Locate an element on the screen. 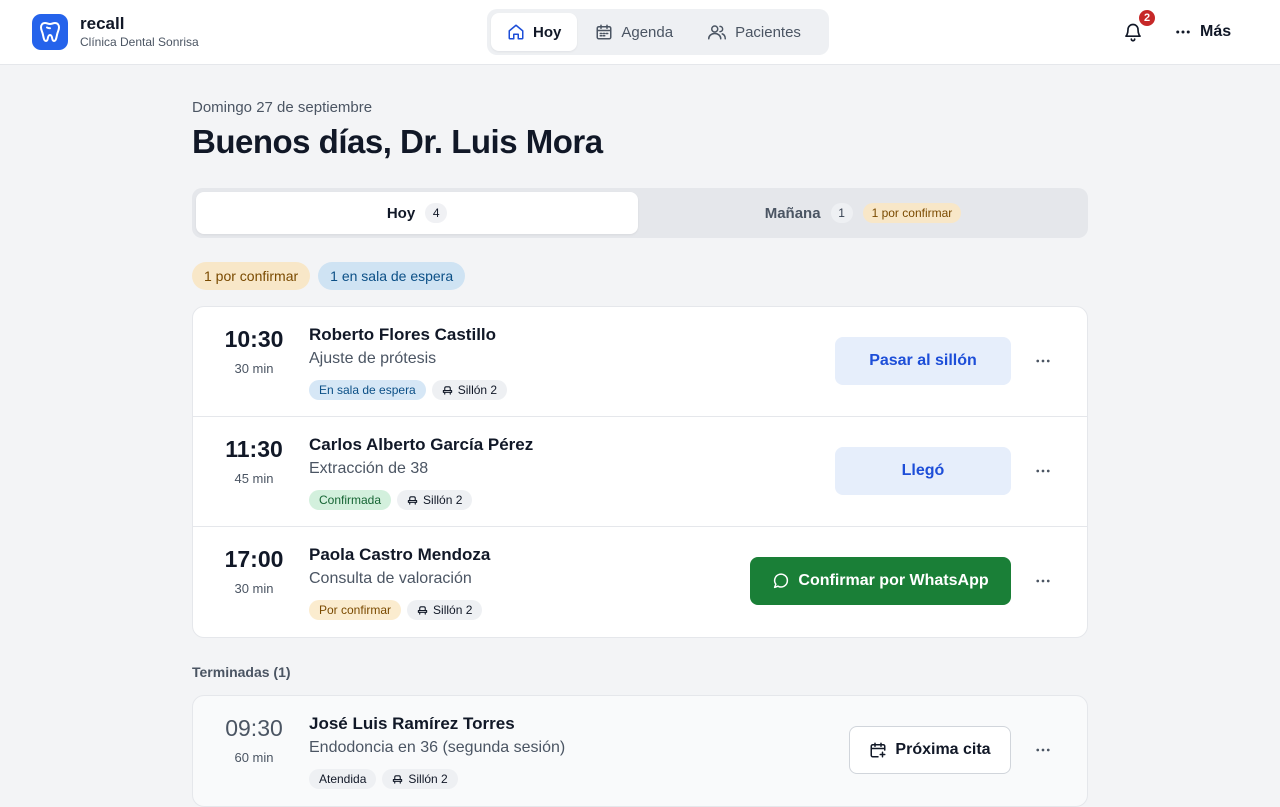 The height and width of the screenshot is (807, 1280). pasar-al-sillon-button: Pasar al sillón is located at coordinates (923, 361).